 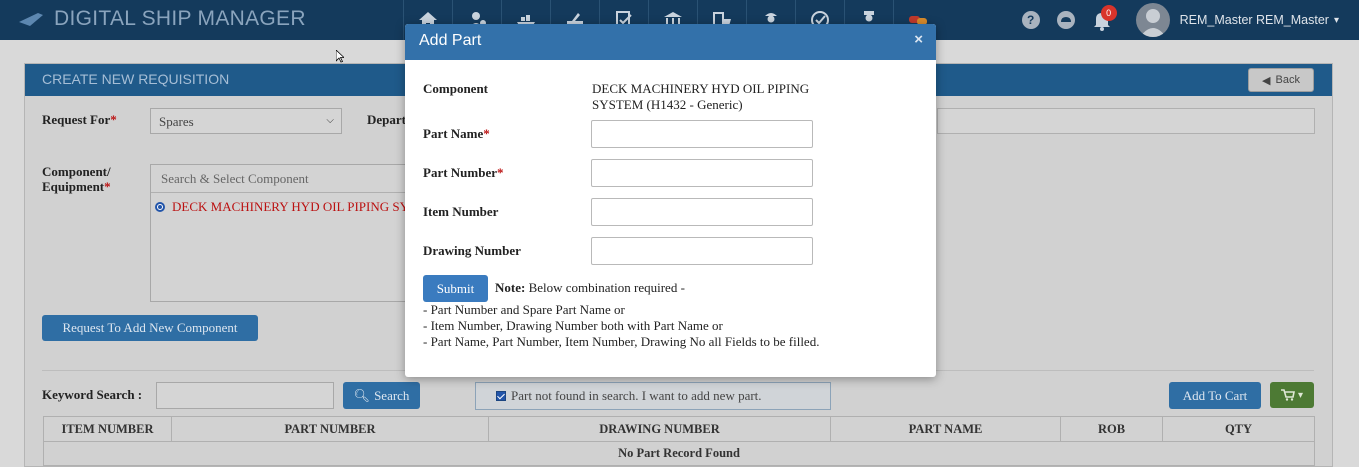 What do you see at coordinates (455, 288) in the screenshot?
I see `submit-button: Submit` at bounding box center [455, 288].